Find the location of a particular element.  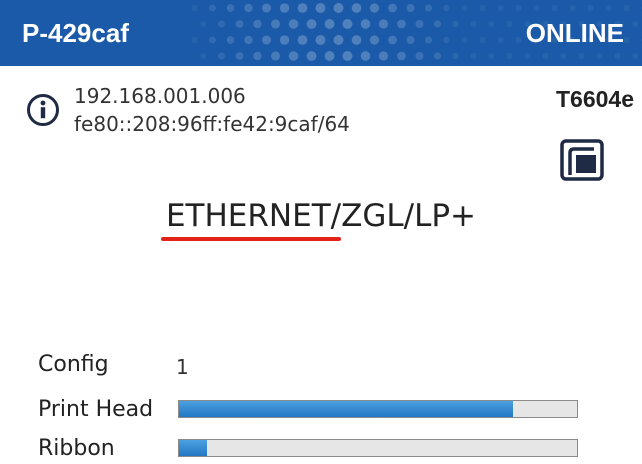

status-label: ONLINE is located at coordinates (574, 33).